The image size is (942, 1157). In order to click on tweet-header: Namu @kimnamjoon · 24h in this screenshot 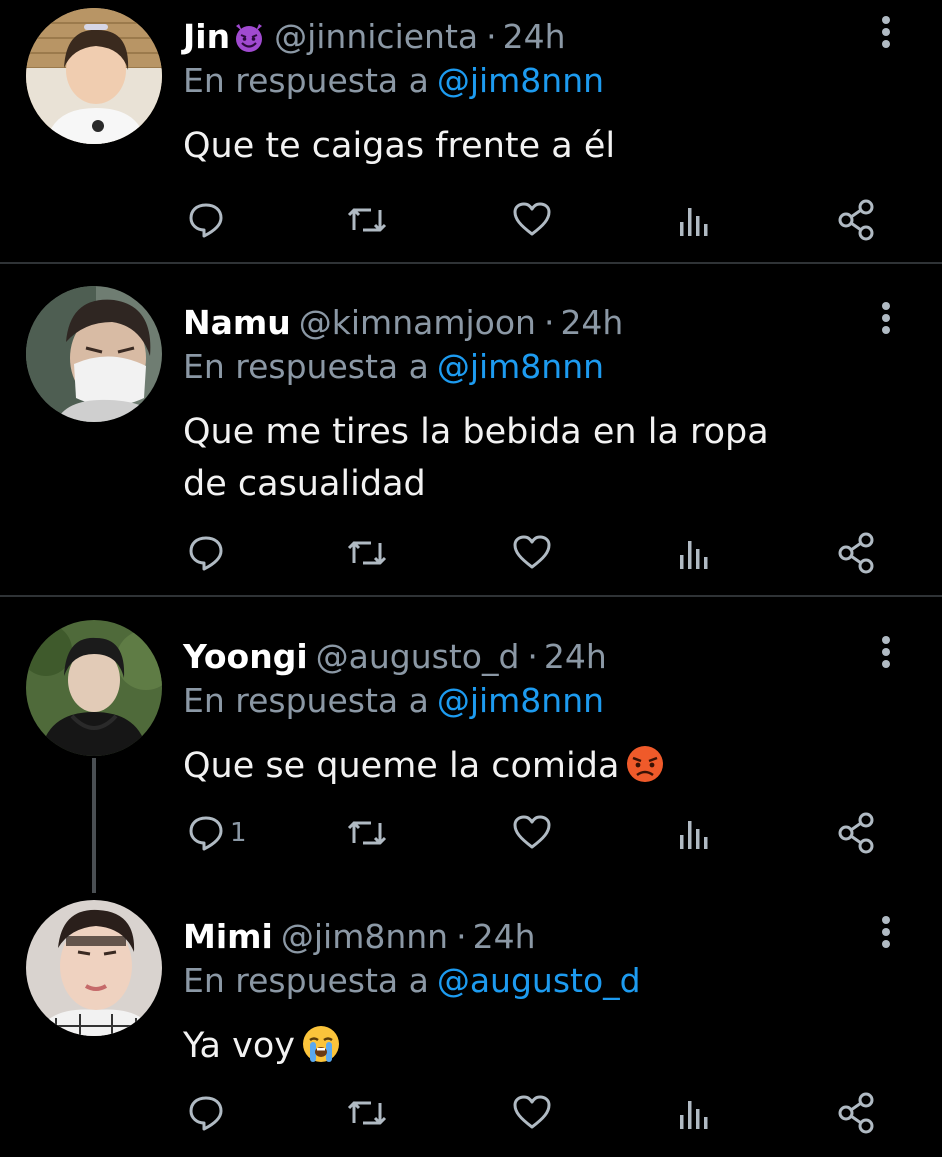, I will do `click(403, 323)`.